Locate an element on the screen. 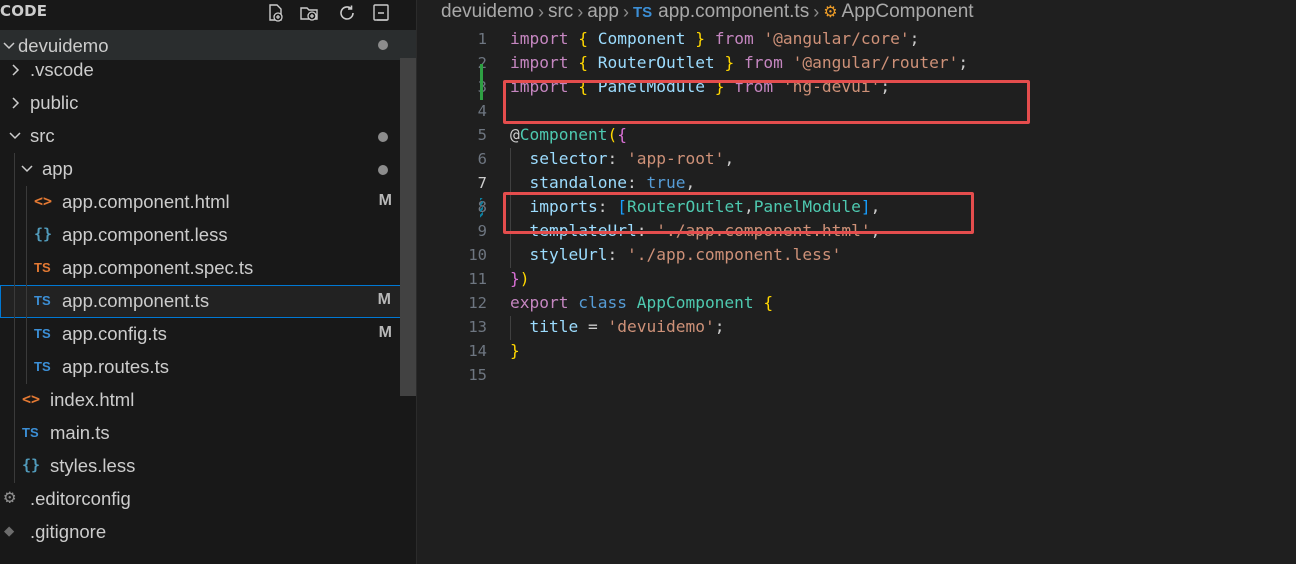 The height and width of the screenshot is (564, 1296). explorer-title: CODE is located at coordinates (24, 11).